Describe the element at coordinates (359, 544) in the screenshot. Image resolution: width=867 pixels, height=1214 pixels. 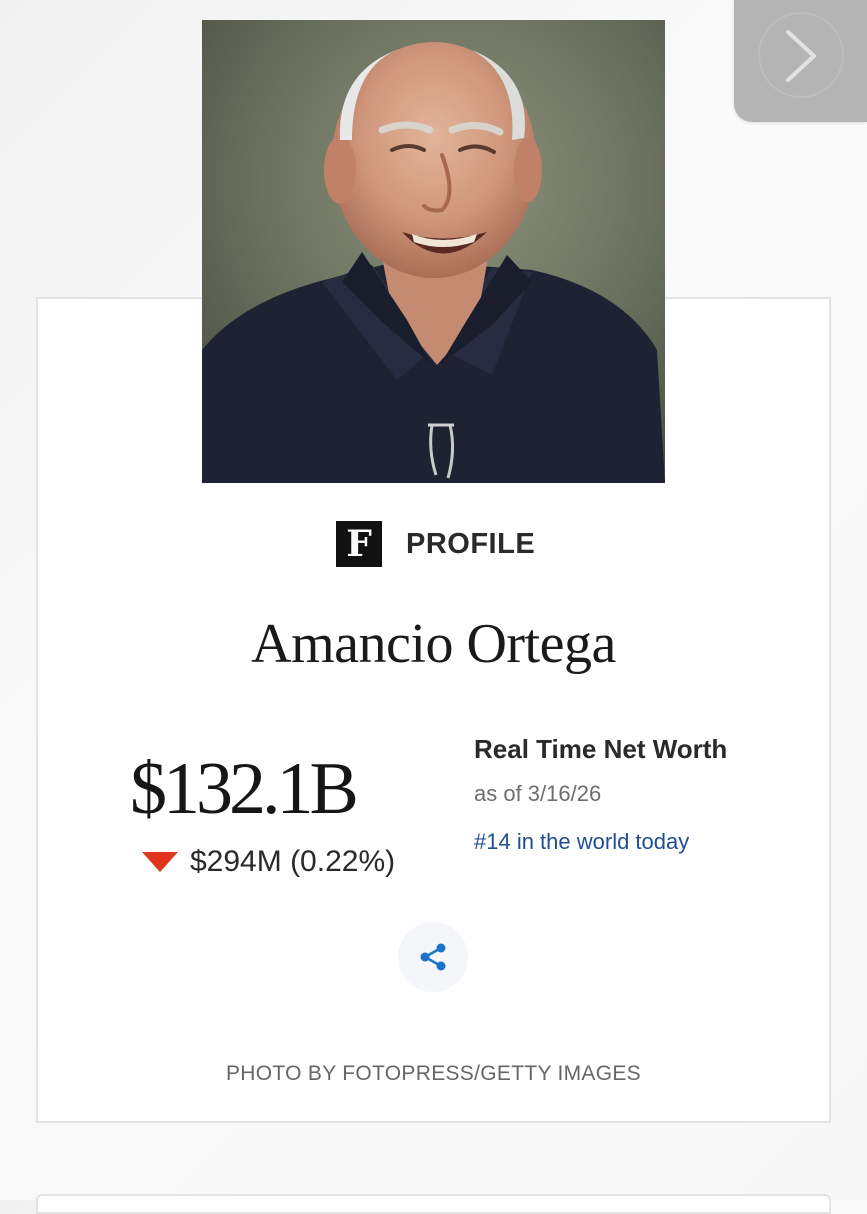
I see `forbes-logo: F` at that location.